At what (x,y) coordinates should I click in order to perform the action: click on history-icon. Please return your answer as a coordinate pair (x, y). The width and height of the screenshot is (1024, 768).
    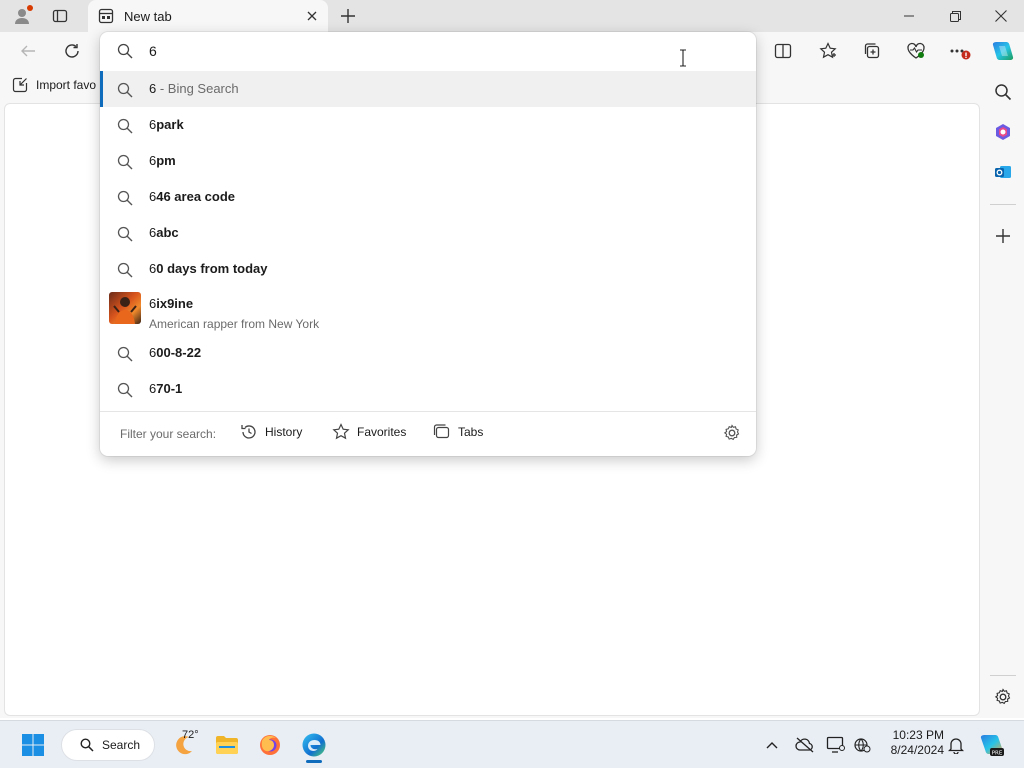
    Looking at the image, I should click on (248, 432).